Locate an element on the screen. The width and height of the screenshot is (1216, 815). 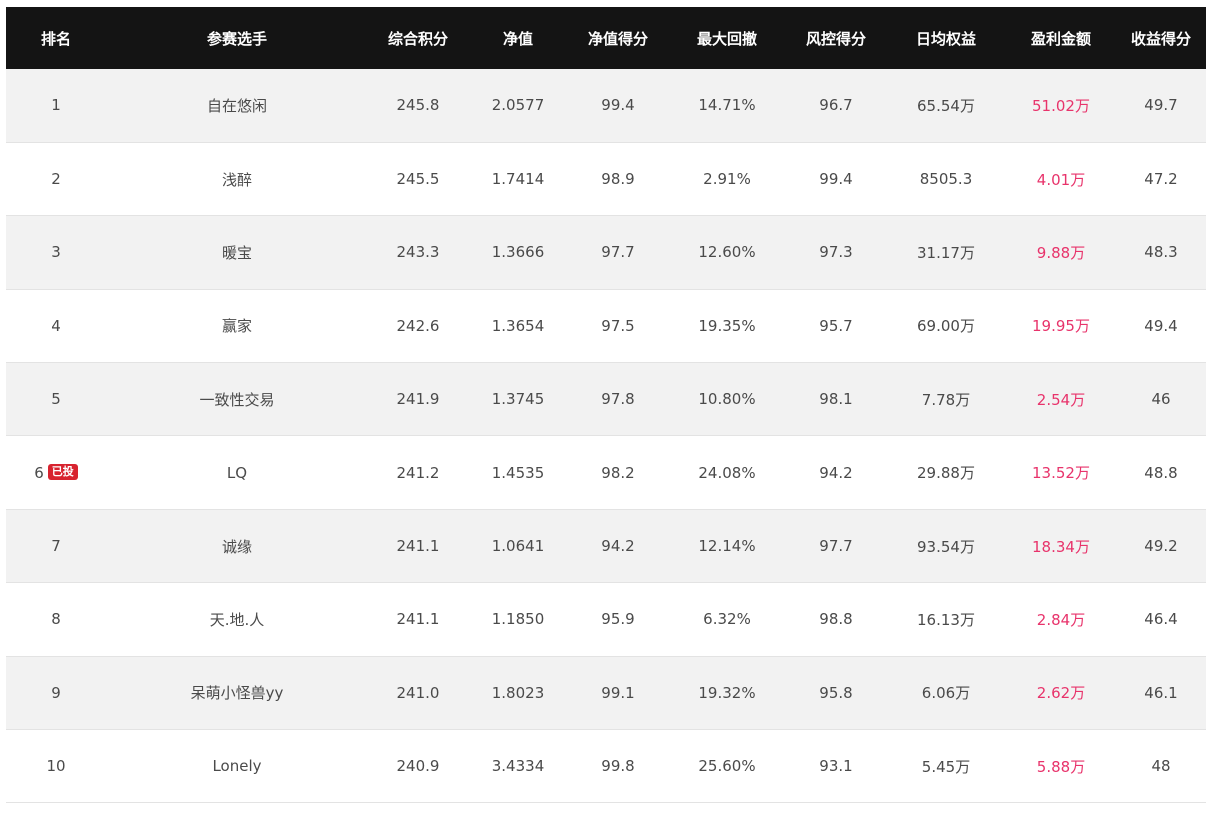
rank-cell: 6 已投 is located at coordinates (56, 472).